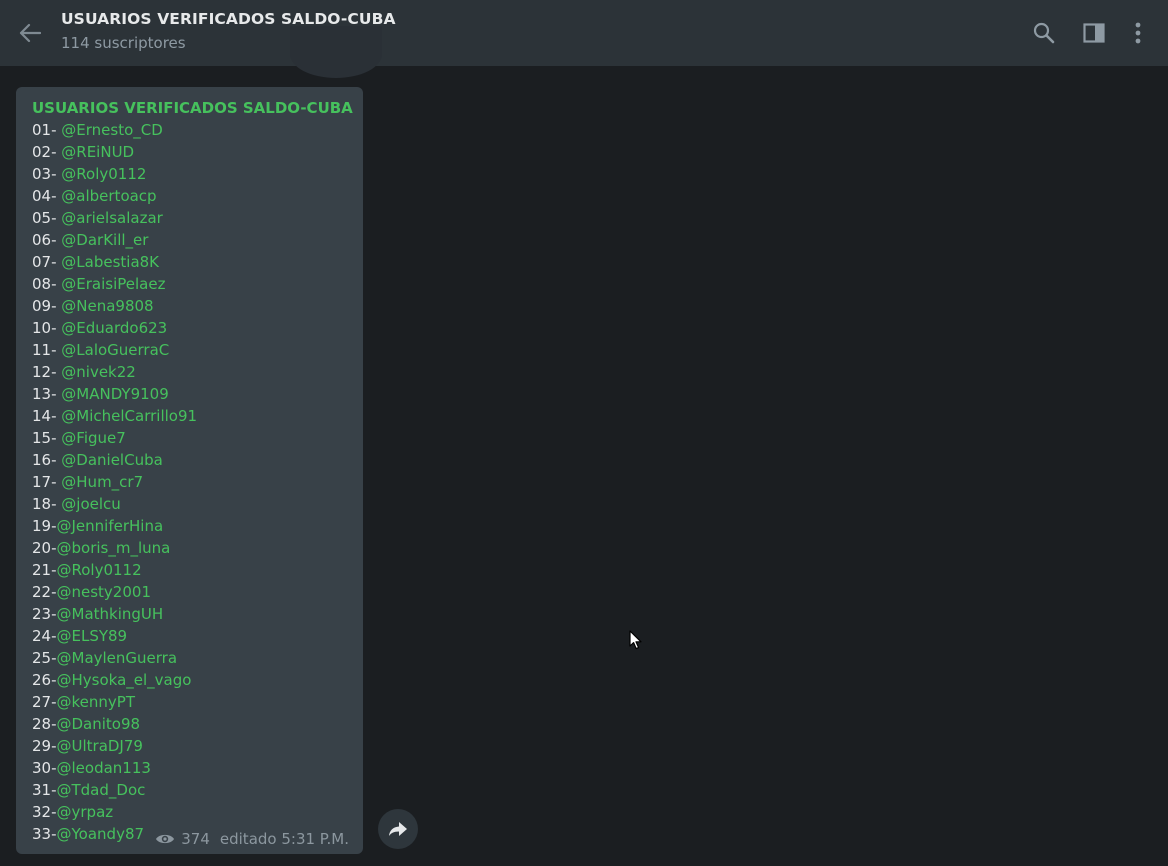  I want to click on entry-number: 21-, so click(44, 570).